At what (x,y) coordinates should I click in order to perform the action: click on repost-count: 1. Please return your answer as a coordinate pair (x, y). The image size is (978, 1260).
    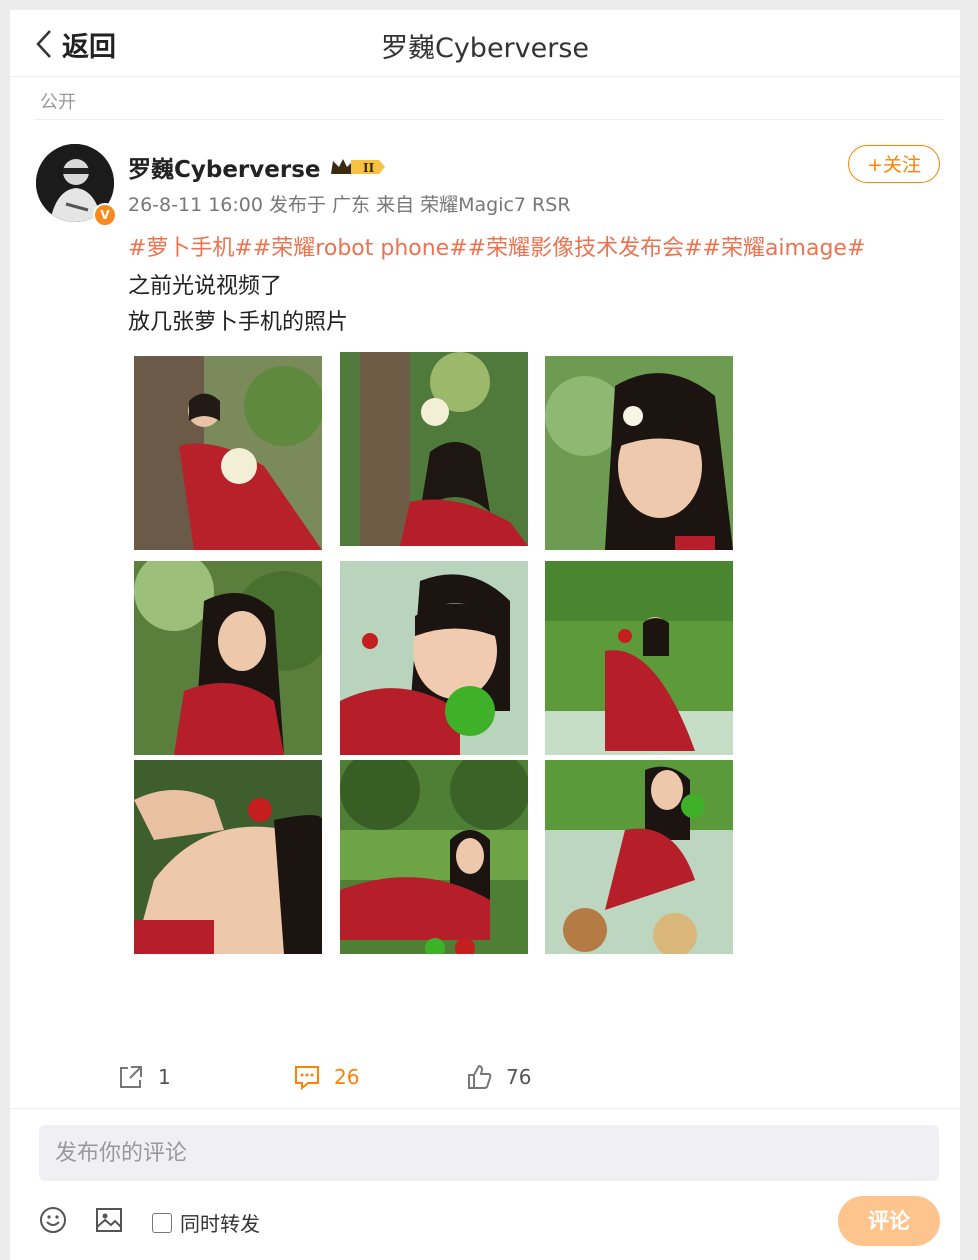
    Looking at the image, I should click on (164, 1077).